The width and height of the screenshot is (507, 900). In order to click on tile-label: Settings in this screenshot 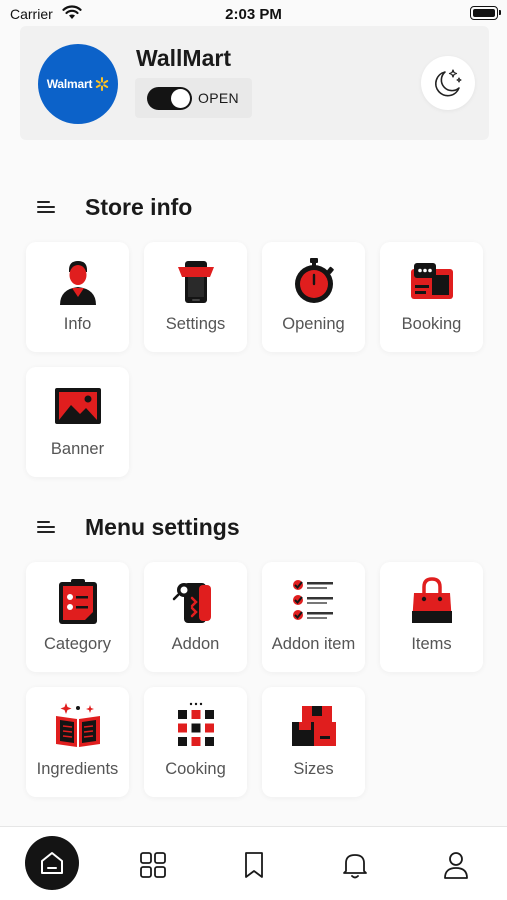, I will do `click(195, 324)`.